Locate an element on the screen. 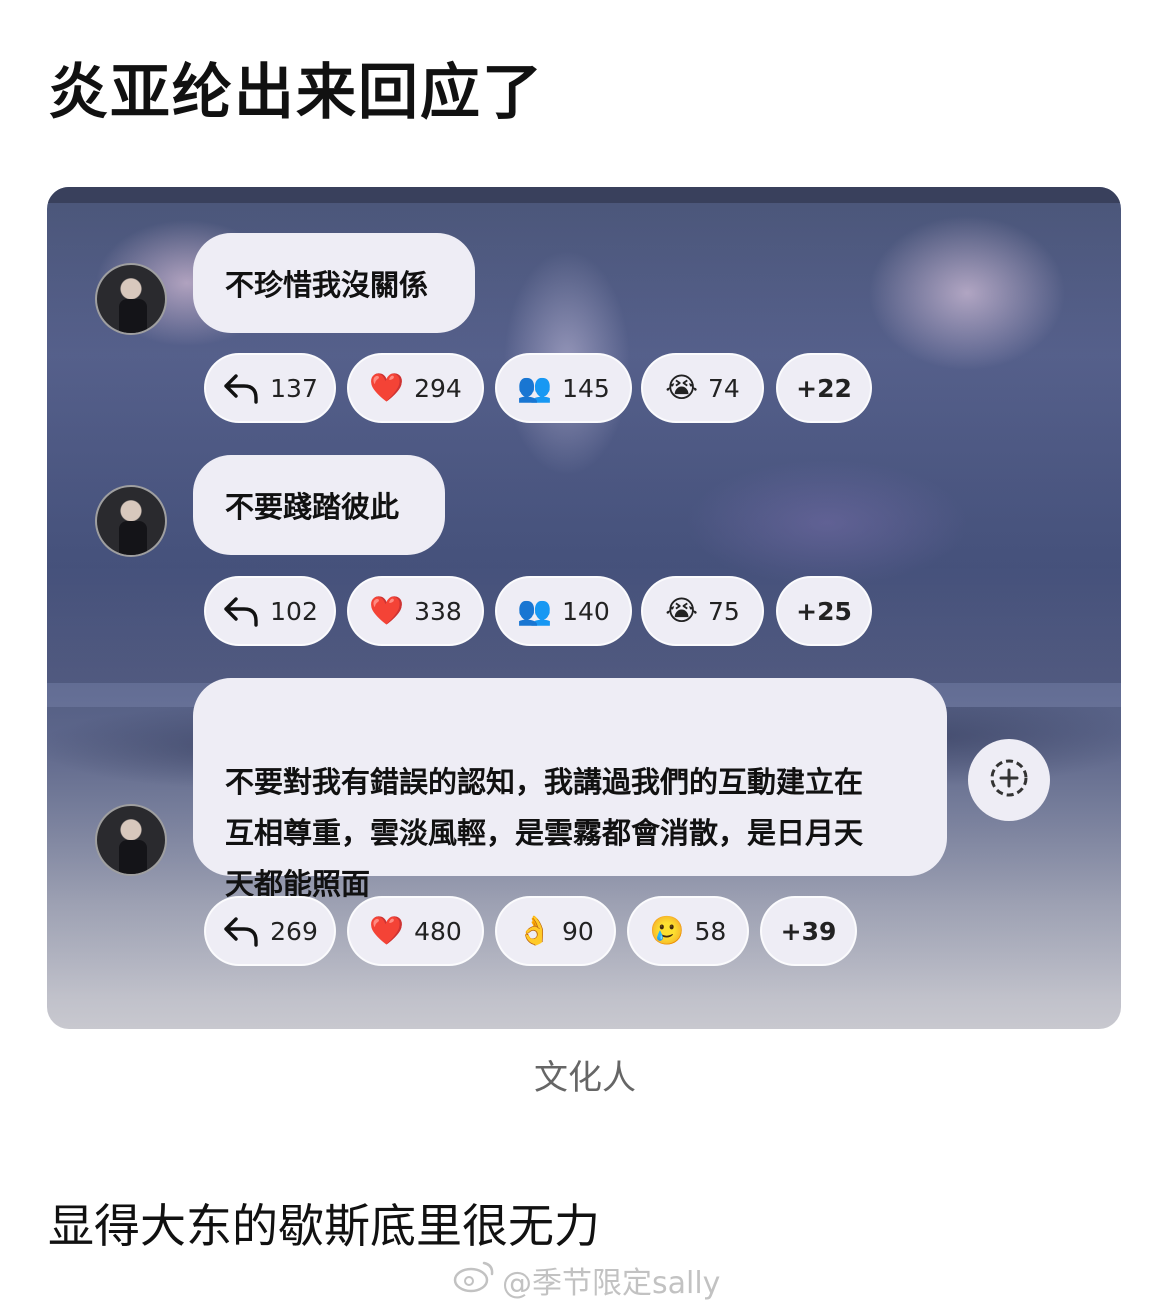 The height and width of the screenshot is (1308, 1170). watermark-text: @季节限定sally is located at coordinates (611, 1283).